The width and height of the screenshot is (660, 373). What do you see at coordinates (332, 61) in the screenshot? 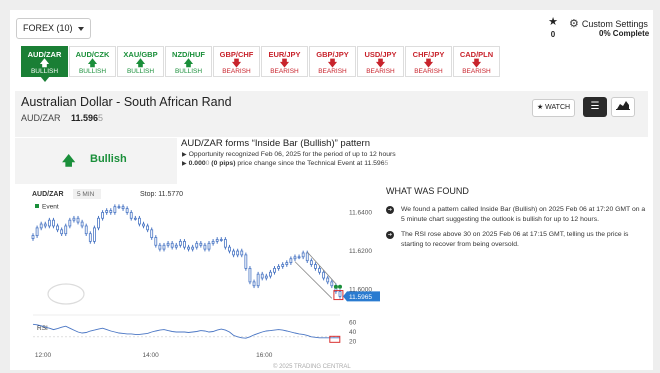
I see `tile-gbp-jpy: GBP/JPY 🡇 BEARISH` at bounding box center [332, 61].